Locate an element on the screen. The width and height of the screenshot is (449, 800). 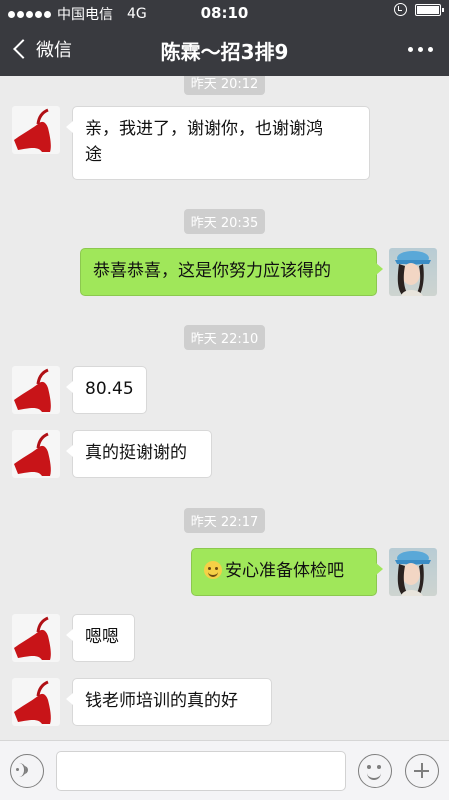
message-outgoing: 恭喜恭喜，这是你努力应该得的 is located at coordinates (231, 272).